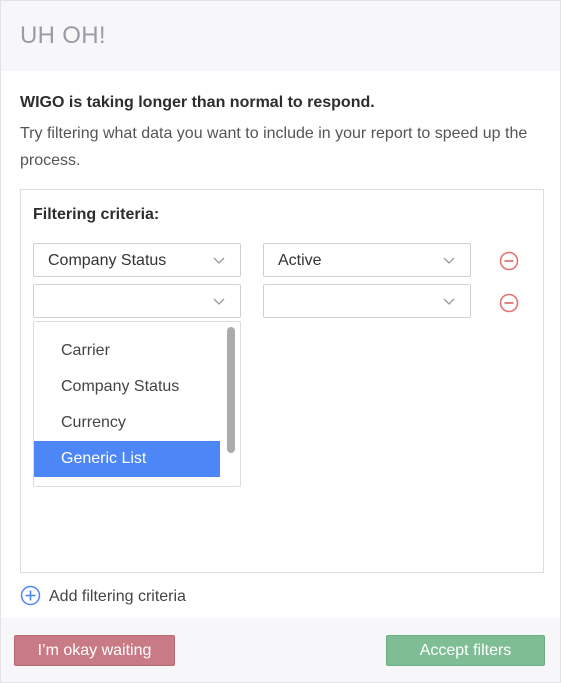 The image size is (561, 683). What do you see at coordinates (63, 35) in the screenshot?
I see `dialog-title: UH OH!` at bounding box center [63, 35].